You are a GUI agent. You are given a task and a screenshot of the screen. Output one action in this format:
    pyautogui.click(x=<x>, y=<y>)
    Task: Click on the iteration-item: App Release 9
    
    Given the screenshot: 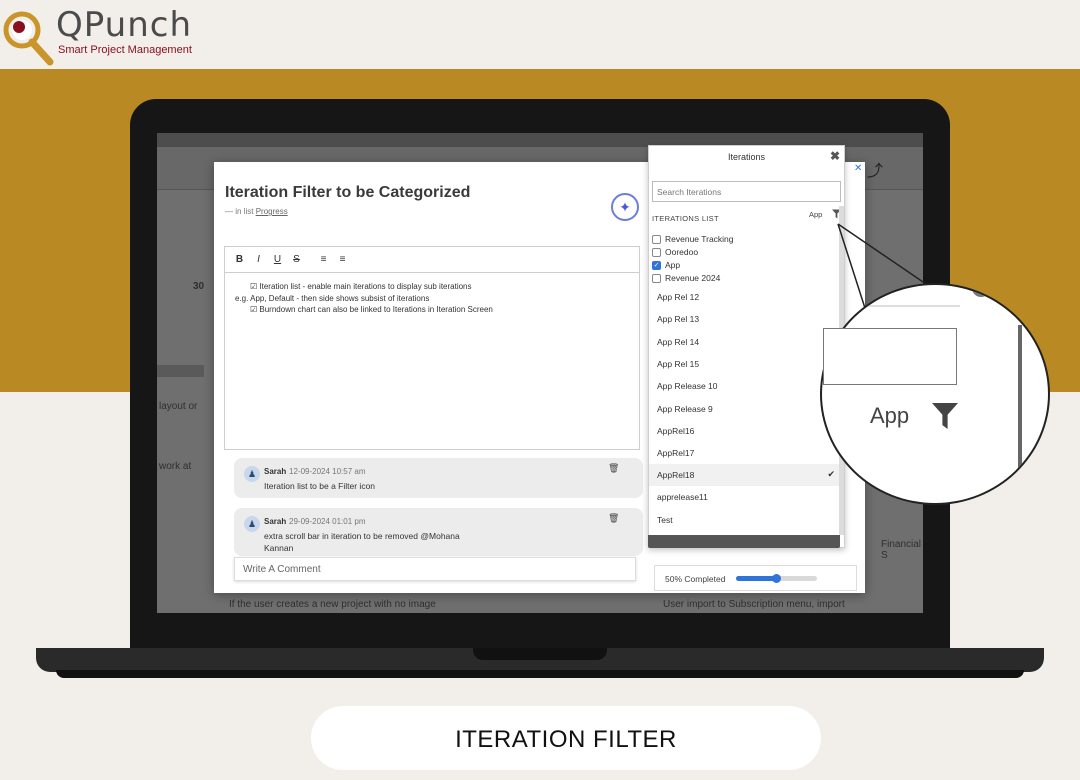 What is the action you would take?
    pyautogui.click(x=744, y=409)
    